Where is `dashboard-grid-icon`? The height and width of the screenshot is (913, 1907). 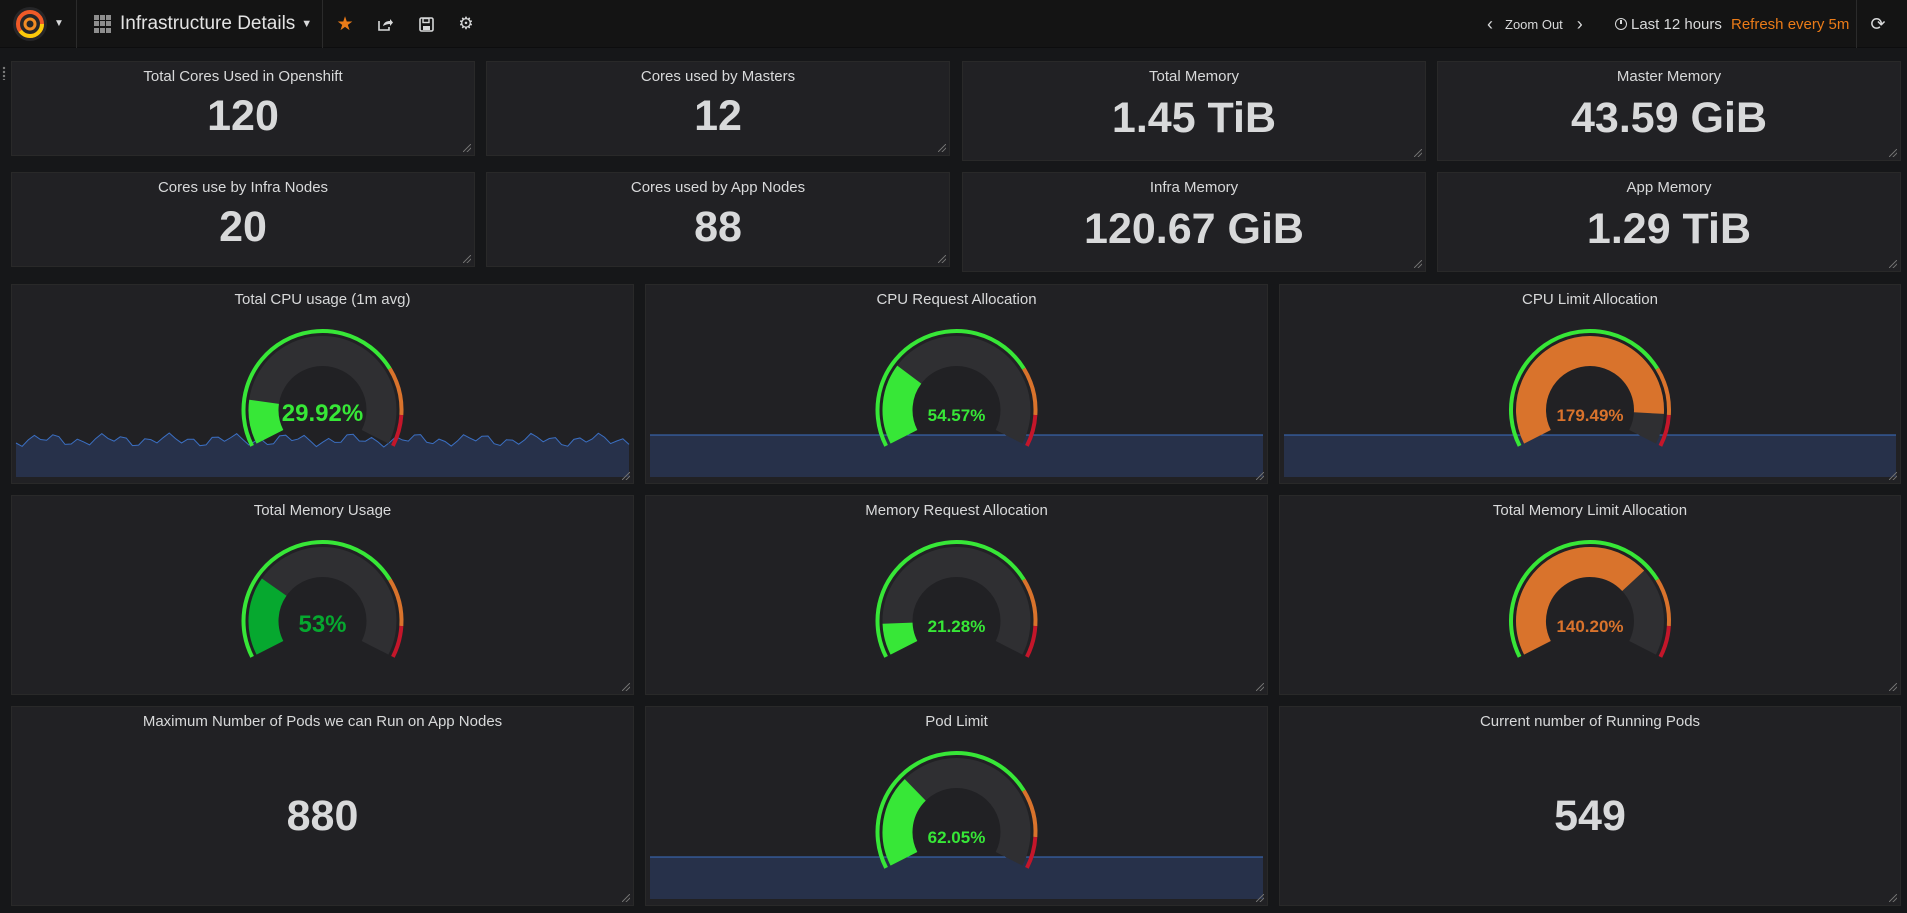
dashboard-grid-icon is located at coordinates (103, 24).